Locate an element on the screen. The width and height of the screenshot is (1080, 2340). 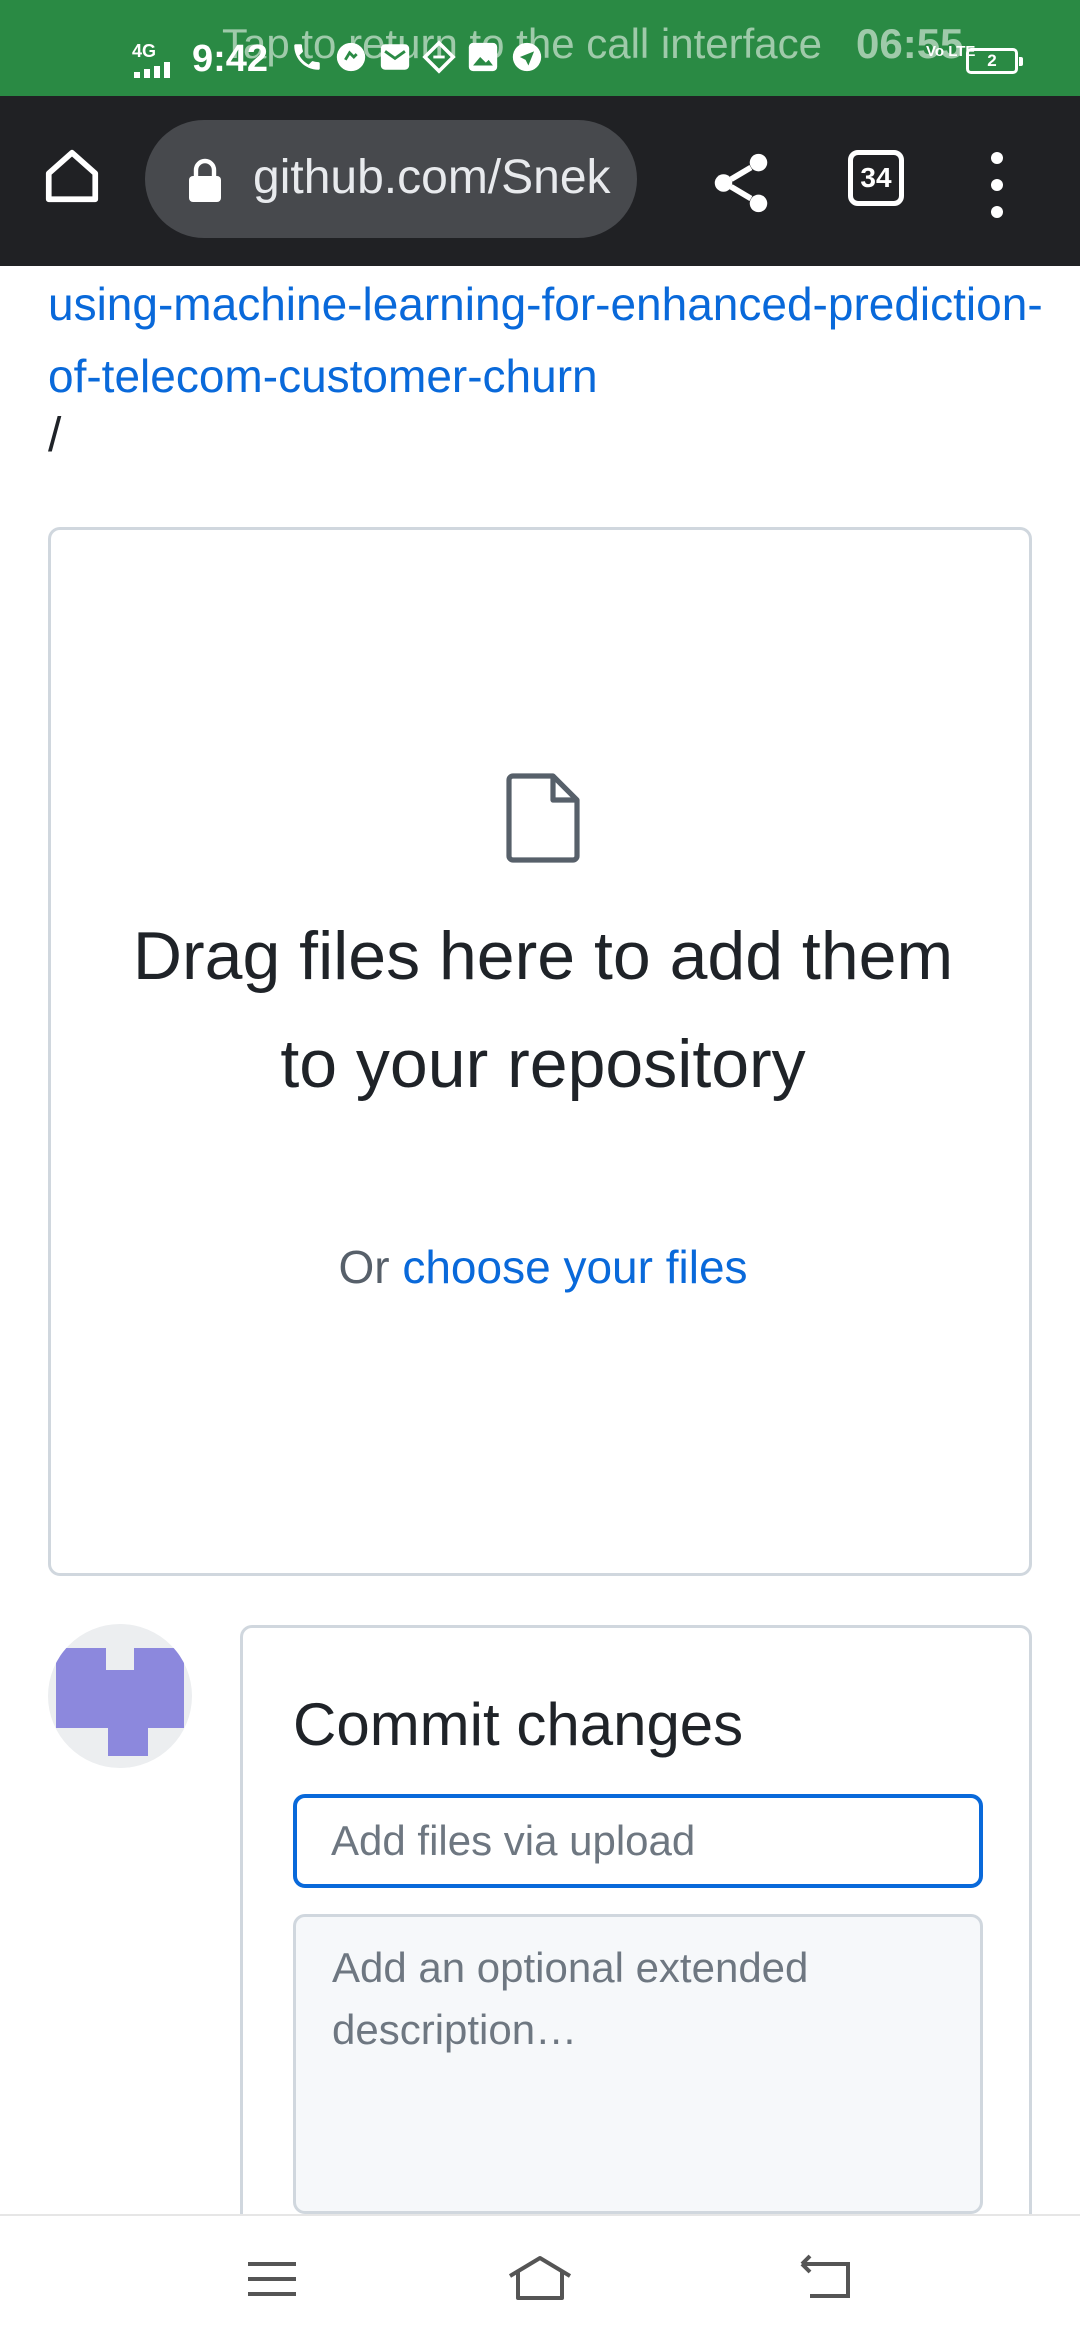
url-text: github.com/Snek is located at coordinates (432, 177).